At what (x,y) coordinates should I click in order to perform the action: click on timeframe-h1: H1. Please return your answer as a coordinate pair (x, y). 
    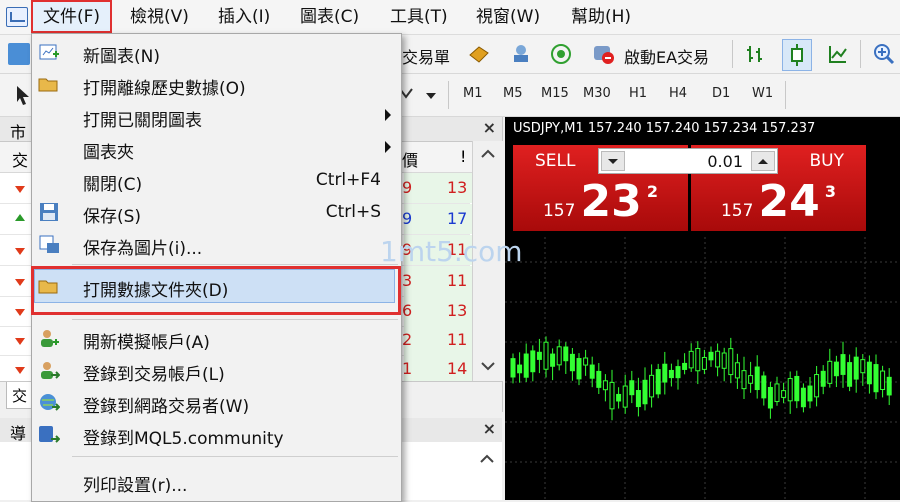
    Looking at the image, I should click on (638, 93).